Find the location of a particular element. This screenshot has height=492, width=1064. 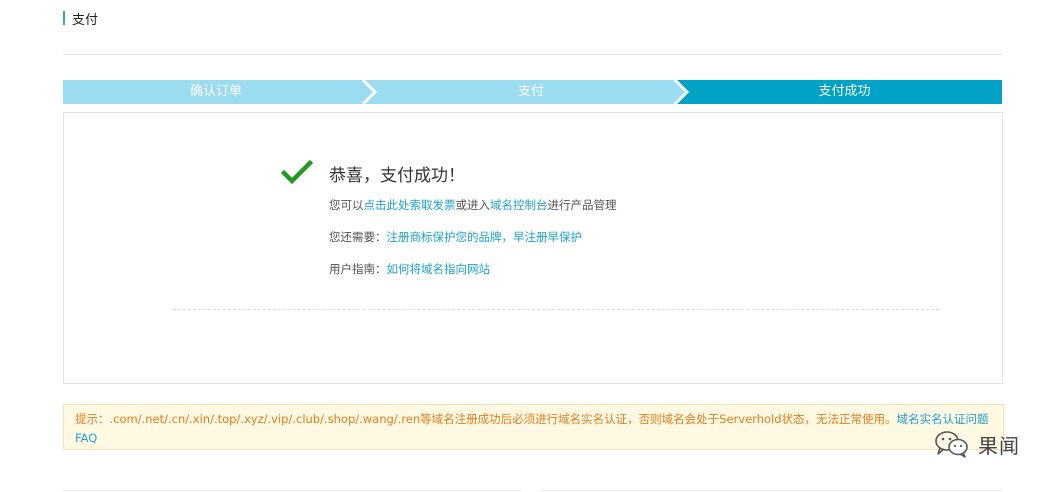

dashed-divider is located at coordinates (556, 309).